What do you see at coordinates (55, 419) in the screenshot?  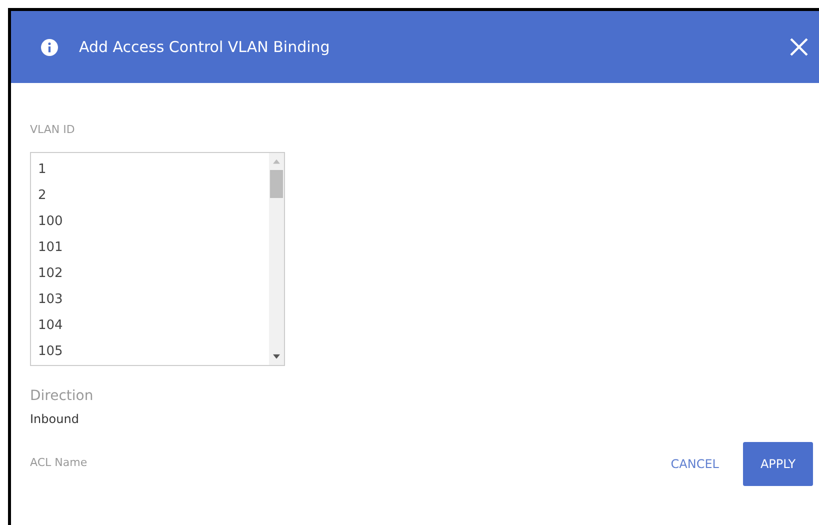 I see `direction-value: Inbound` at bounding box center [55, 419].